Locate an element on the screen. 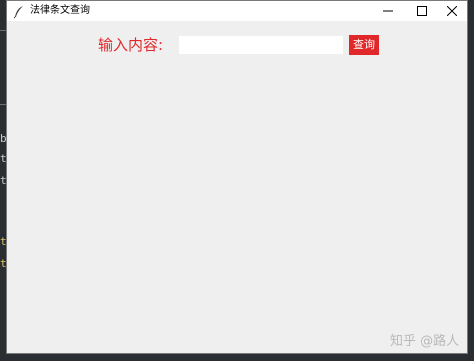  close-icon is located at coordinates (452, 11).